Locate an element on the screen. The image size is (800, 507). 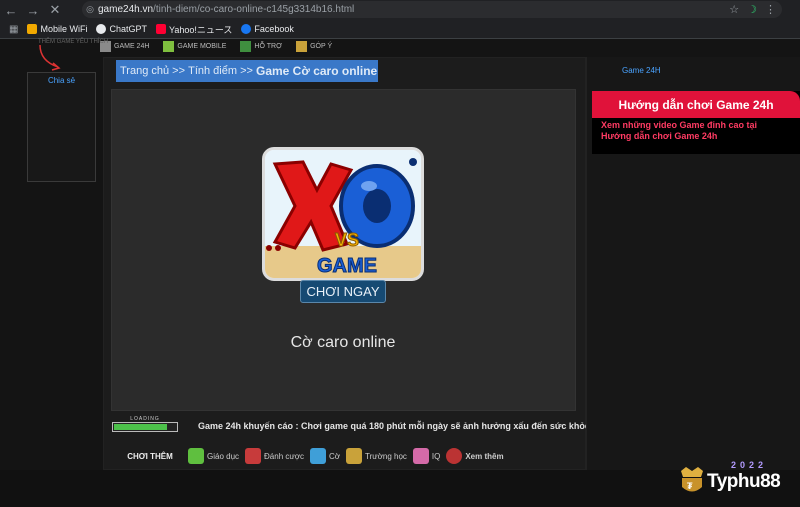
bookmark-label: Yahoo!ニュース is located at coordinates (200, 29).